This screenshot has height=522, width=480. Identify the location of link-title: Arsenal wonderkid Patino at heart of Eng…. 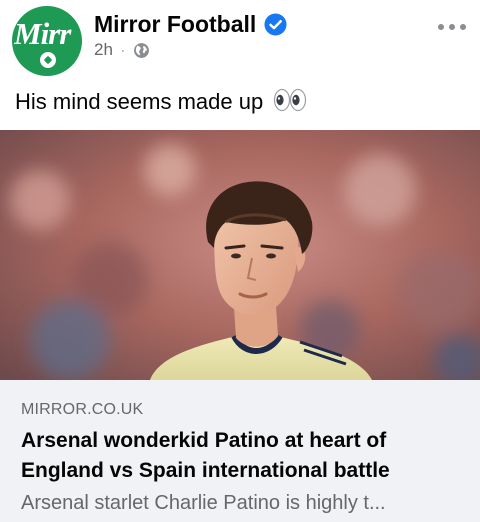
(243, 456).